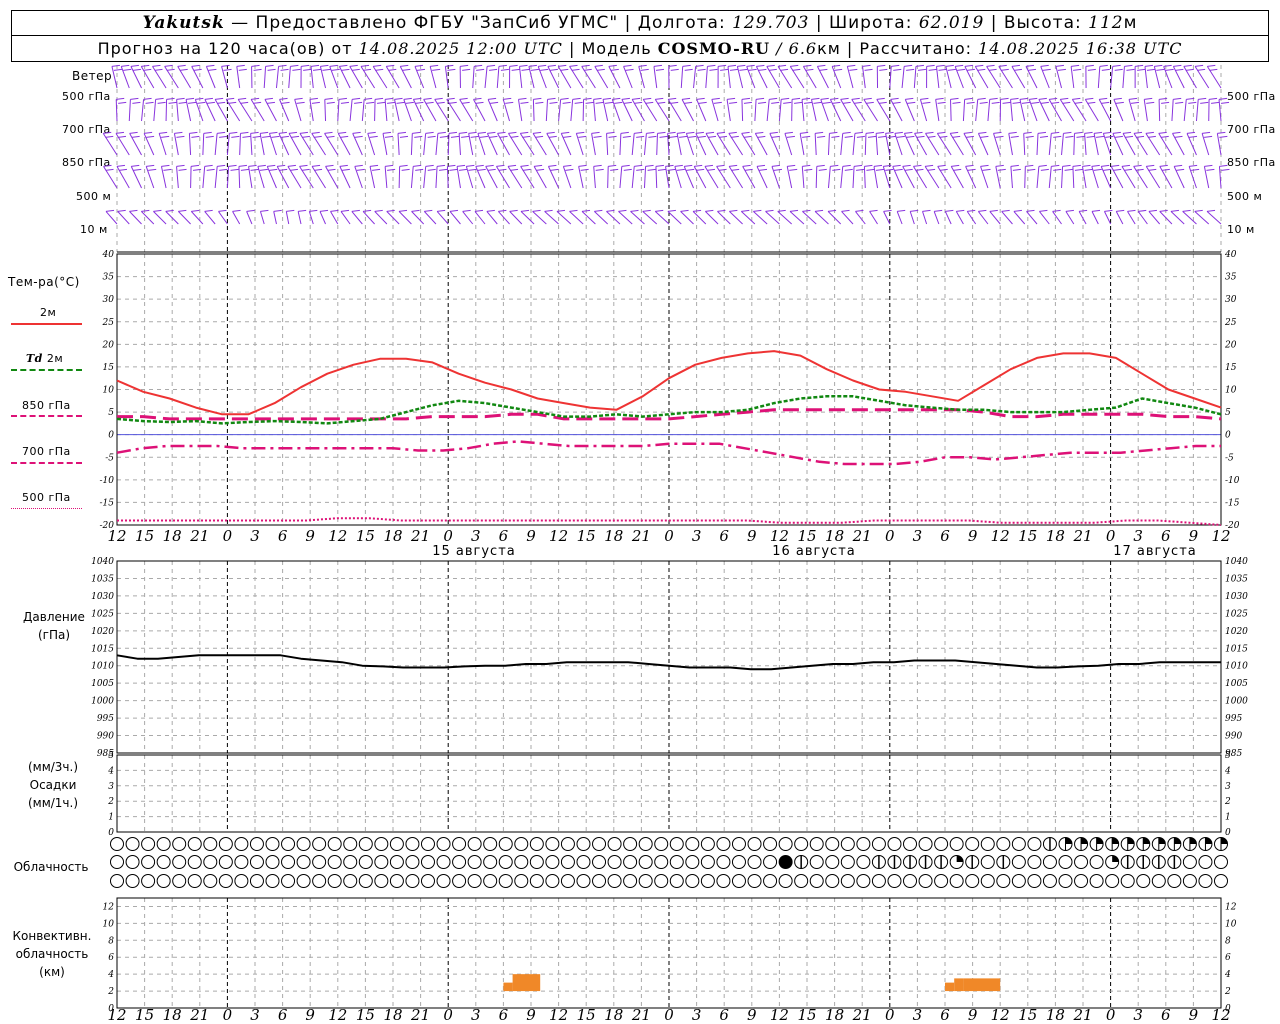 This screenshot has width=1280, height=1024. What do you see at coordinates (752, 1015) in the screenshot?
I see `conv-xtick: 9` at bounding box center [752, 1015].